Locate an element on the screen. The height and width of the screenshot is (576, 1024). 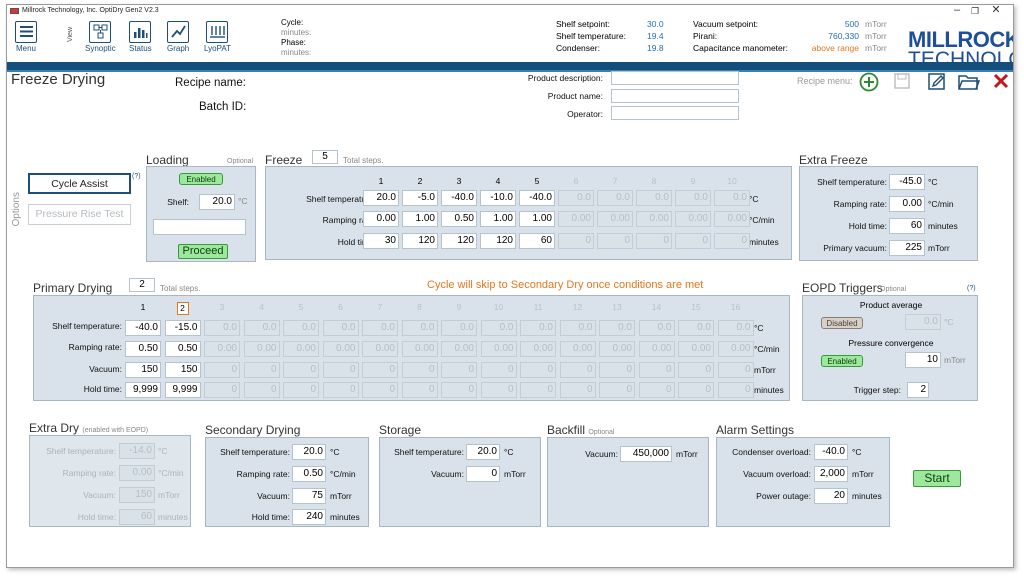
menu-button: Menu is located at coordinates (26, 37).